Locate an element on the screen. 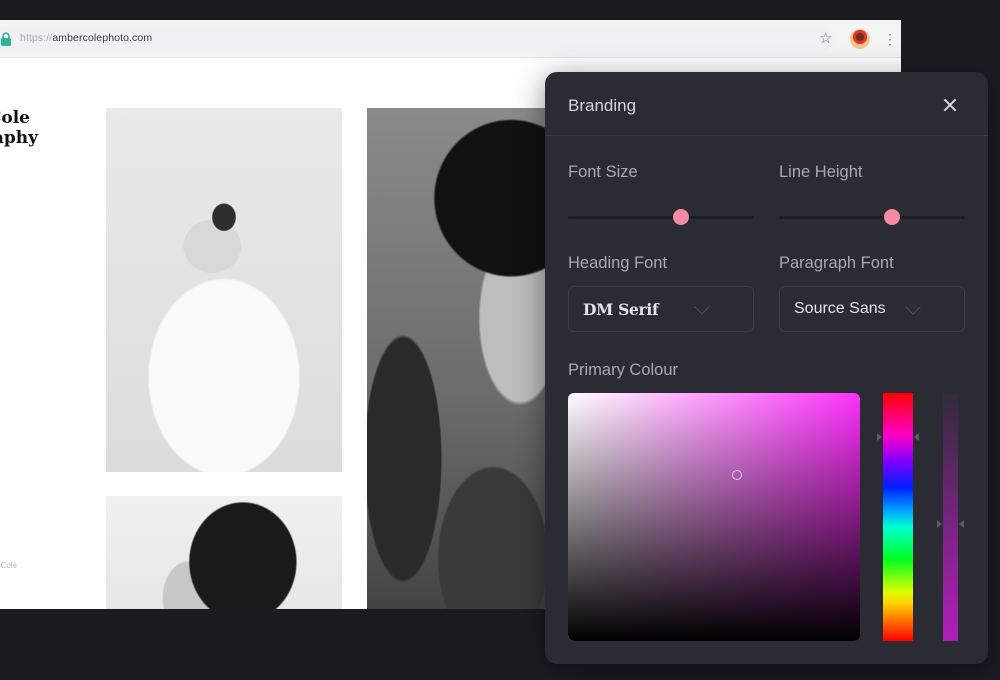 This screenshot has width=1000, height=680. line-height-label: Line Height is located at coordinates (821, 172).